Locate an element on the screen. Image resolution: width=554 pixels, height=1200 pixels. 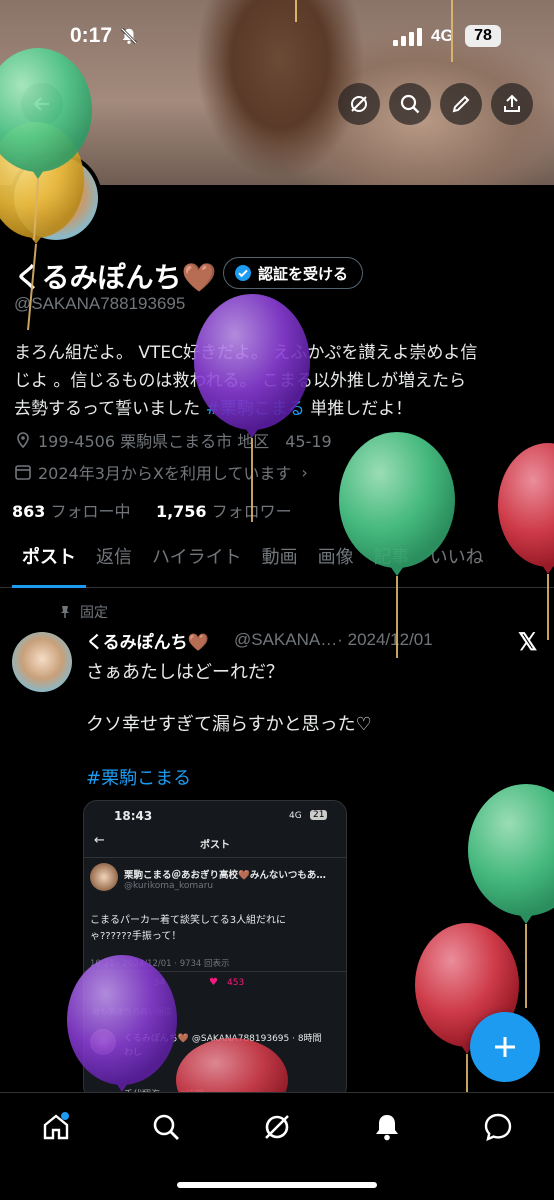
message-icon is located at coordinates (498, 1127).